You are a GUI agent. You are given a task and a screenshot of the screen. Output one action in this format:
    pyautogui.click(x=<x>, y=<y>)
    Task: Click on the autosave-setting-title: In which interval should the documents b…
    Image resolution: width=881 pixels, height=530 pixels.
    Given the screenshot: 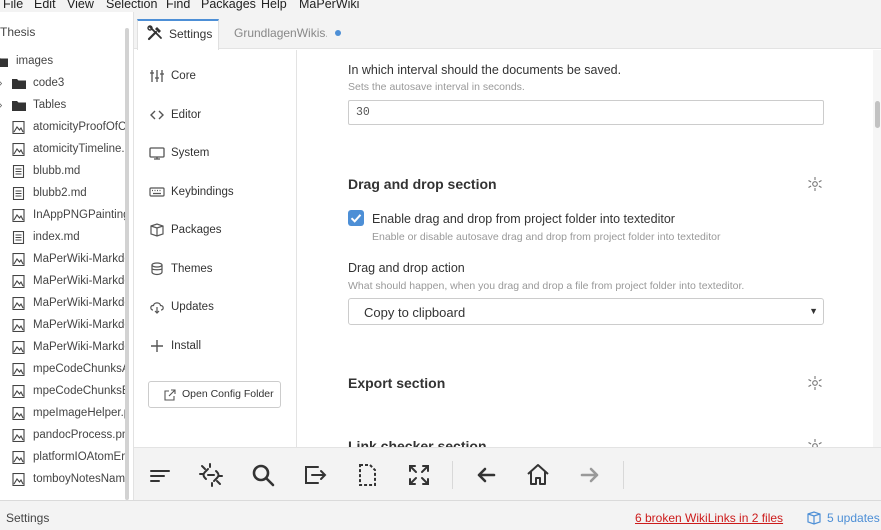 What is the action you would take?
    pyautogui.click(x=485, y=70)
    